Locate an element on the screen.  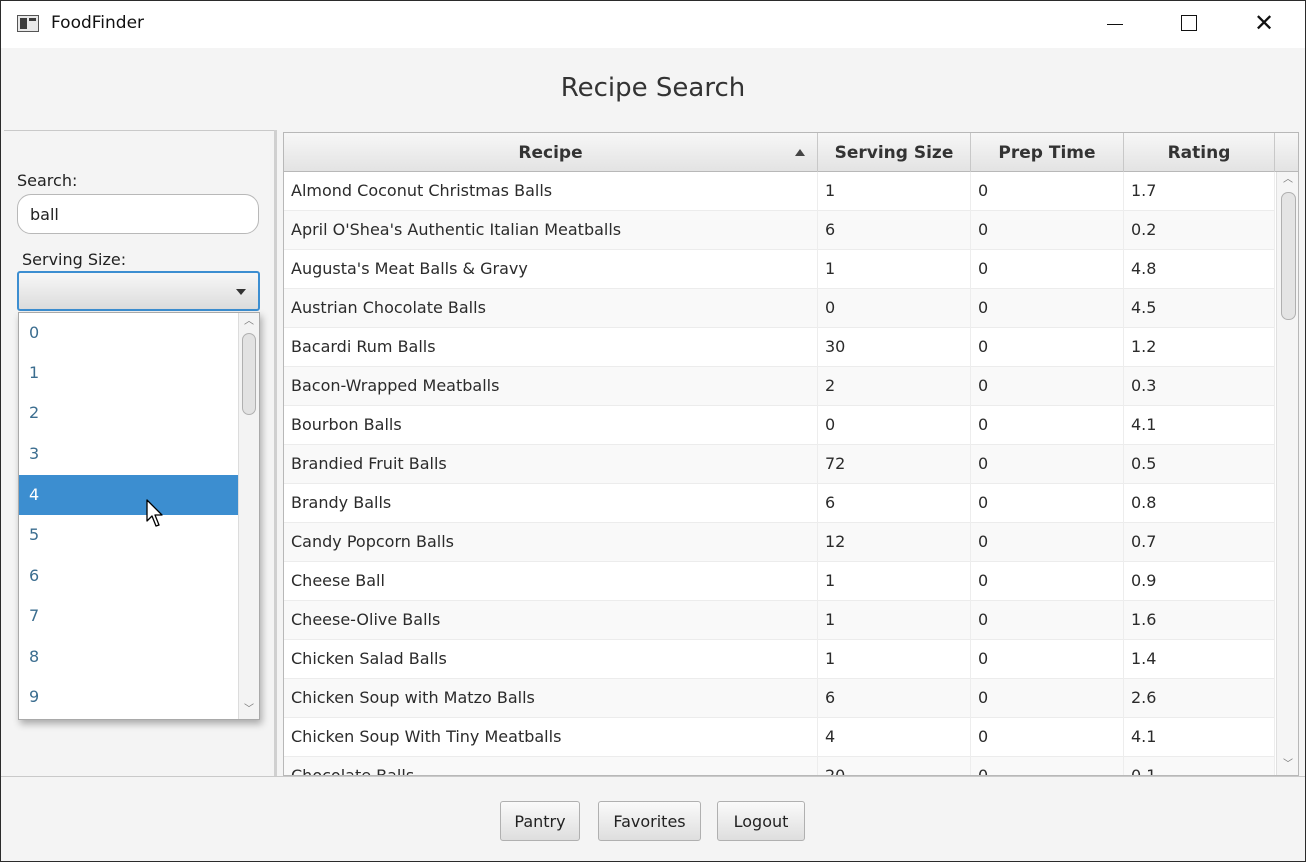
table-row: Cheese-Olive Balls 1 0 1.6 is located at coordinates (779, 620).